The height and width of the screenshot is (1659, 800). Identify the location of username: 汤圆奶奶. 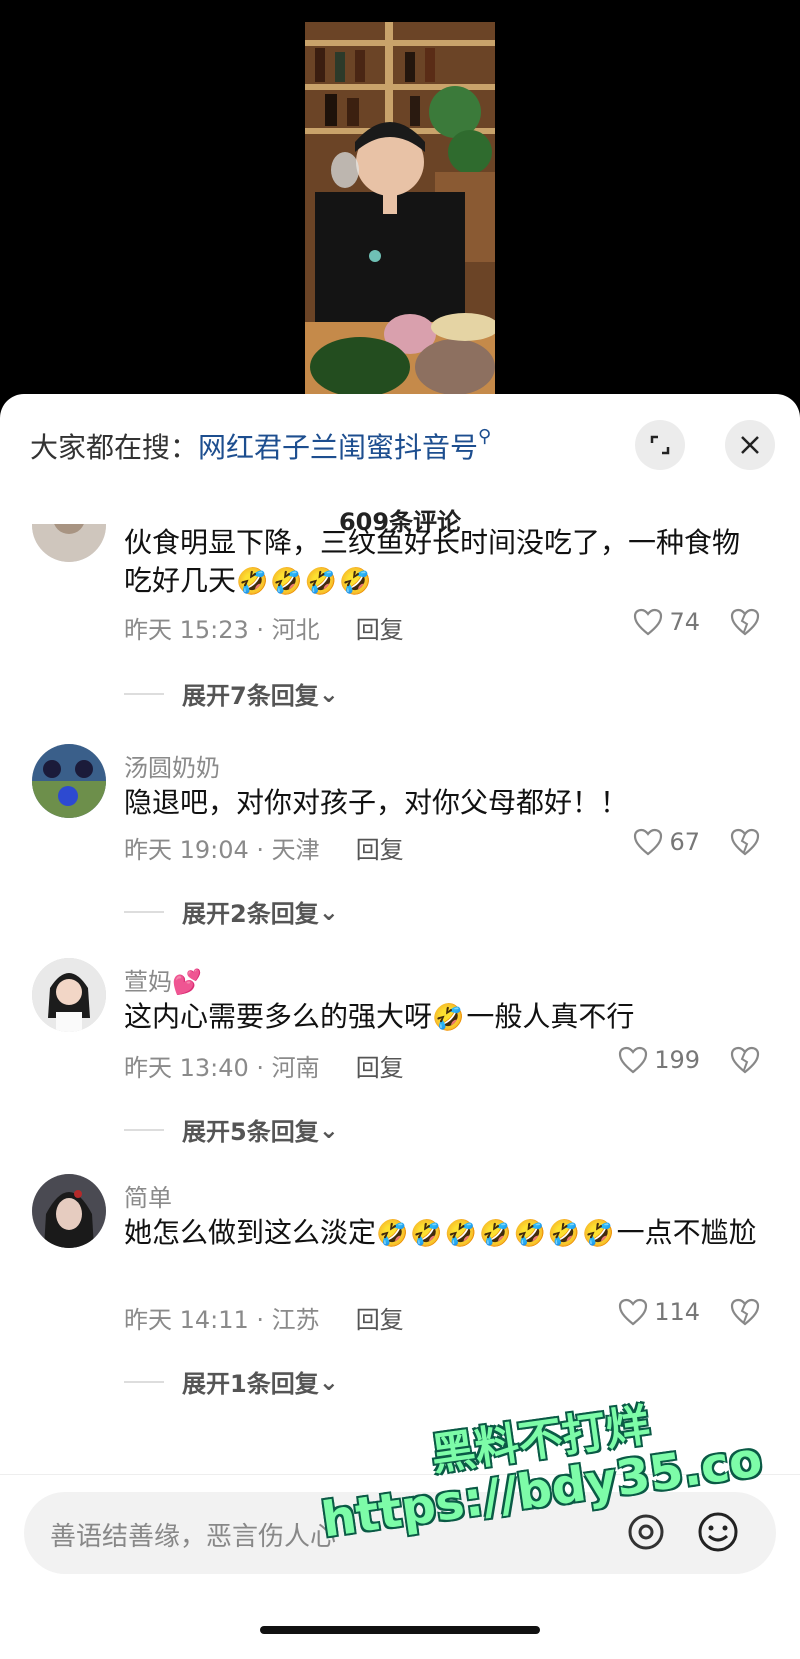
(172, 765).